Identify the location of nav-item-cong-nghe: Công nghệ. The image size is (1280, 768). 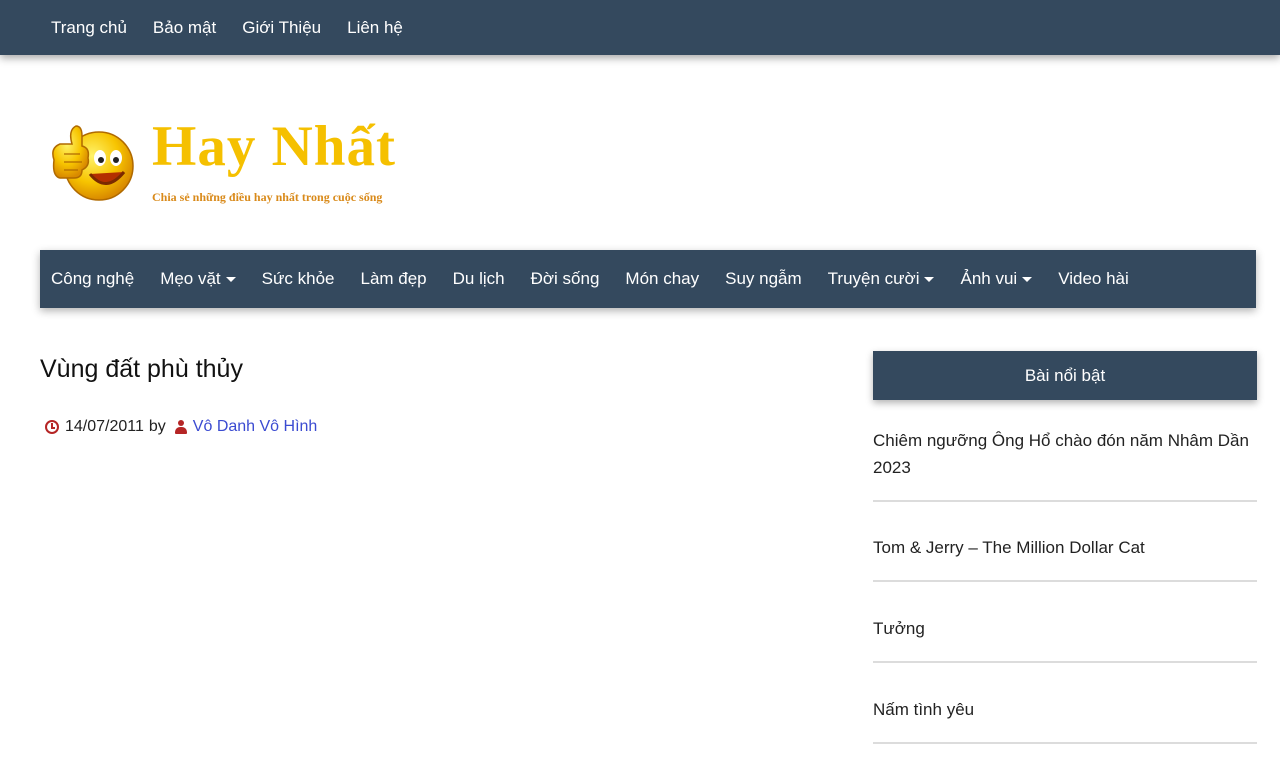
(93, 279).